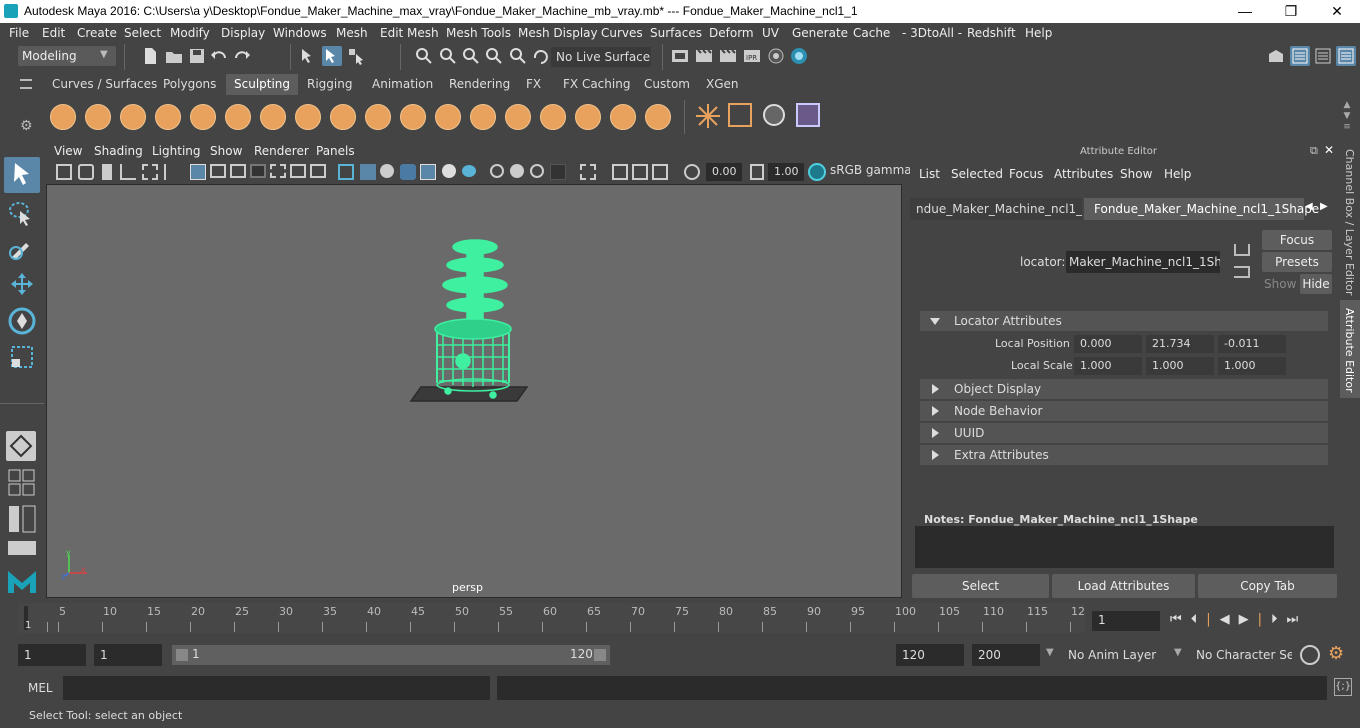 The width and height of the screenshot is (1360, 728). I want to click on play-backward-icon: ◀, so click(1229, 619).